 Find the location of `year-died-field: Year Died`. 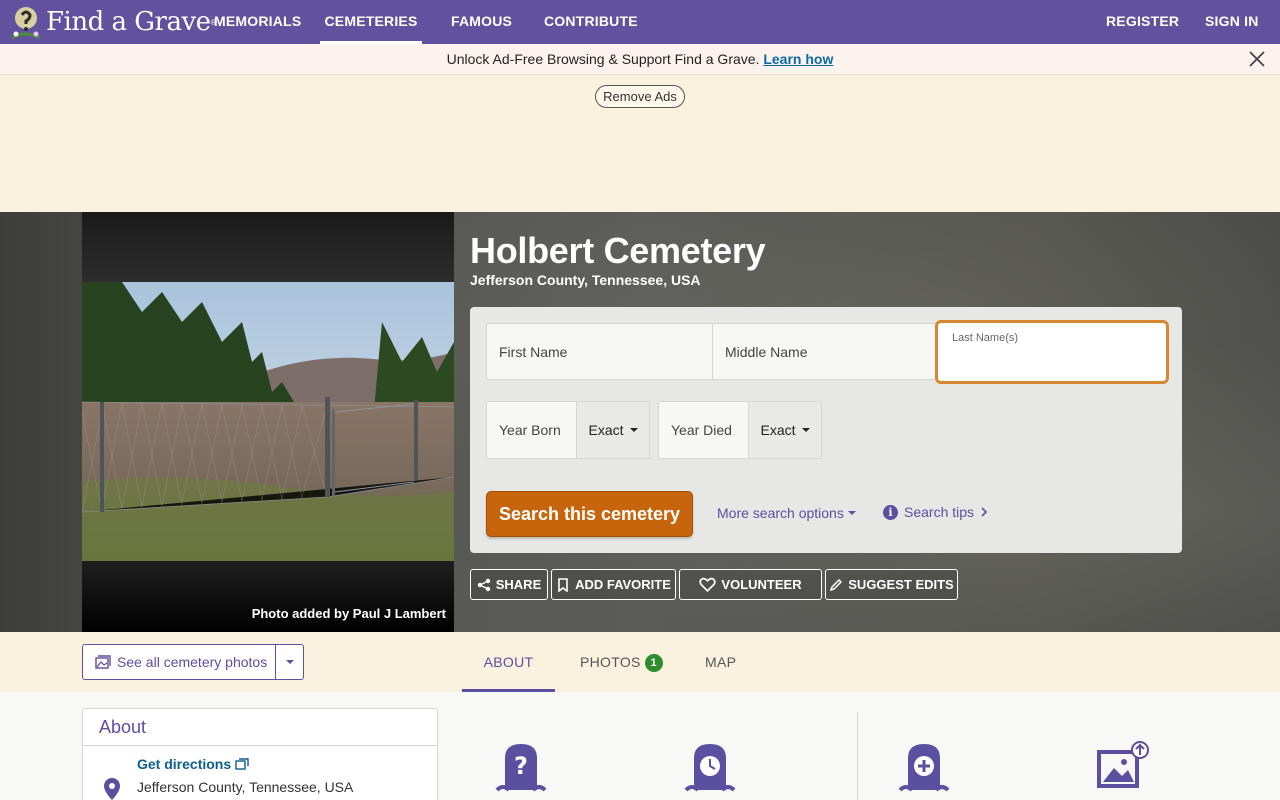

year-died-field: Year Died is located at coordinates (703, 430).